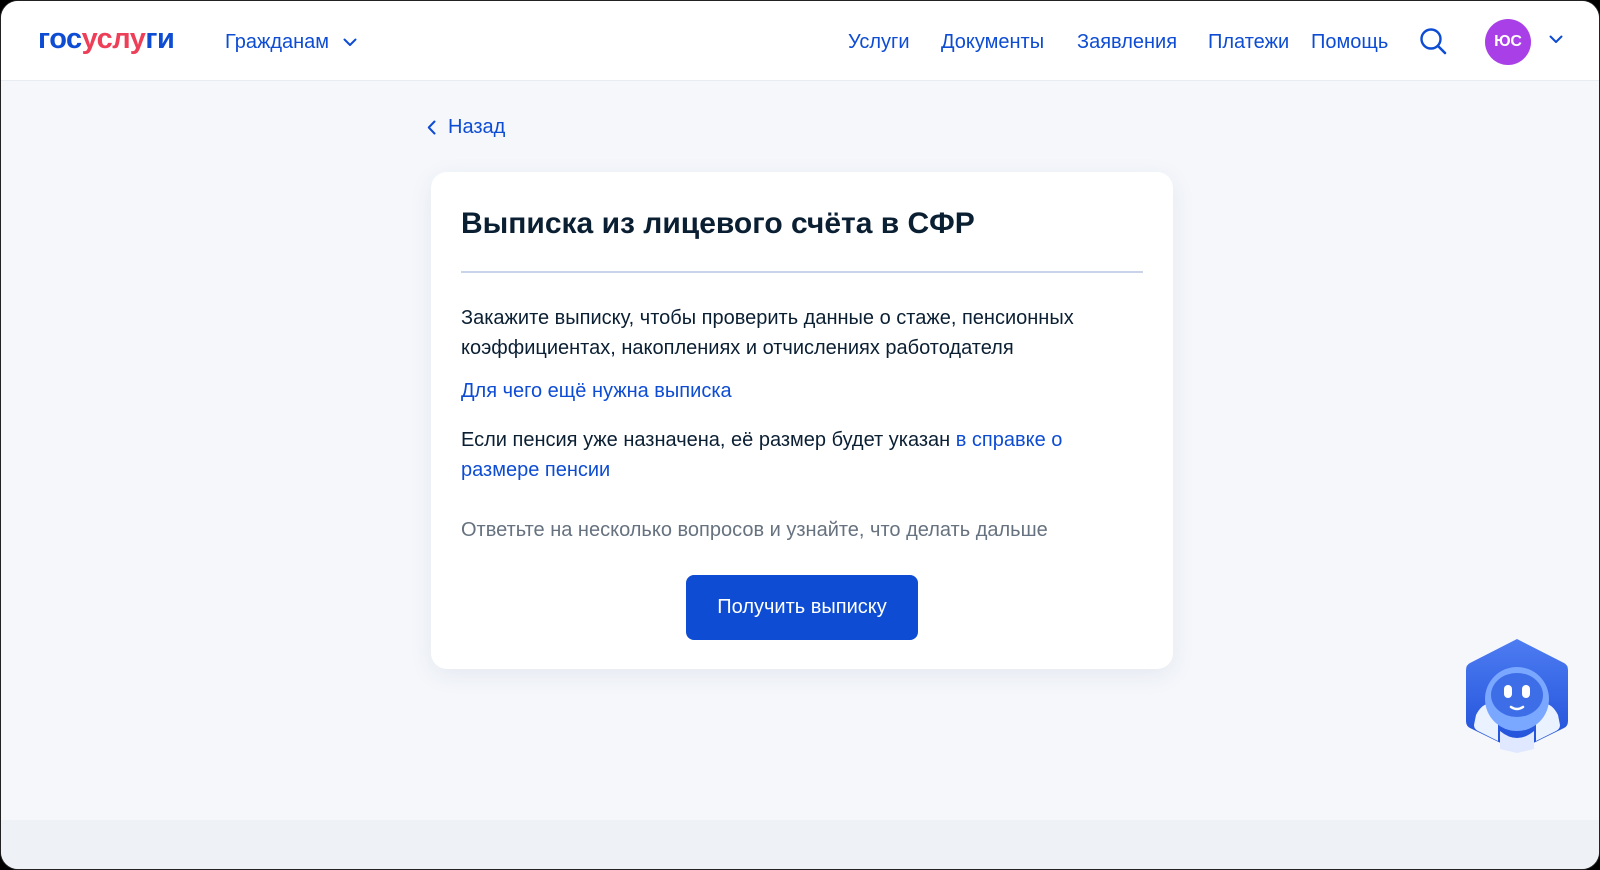  I want to click on chevron-left-icon, so click(431, 127).